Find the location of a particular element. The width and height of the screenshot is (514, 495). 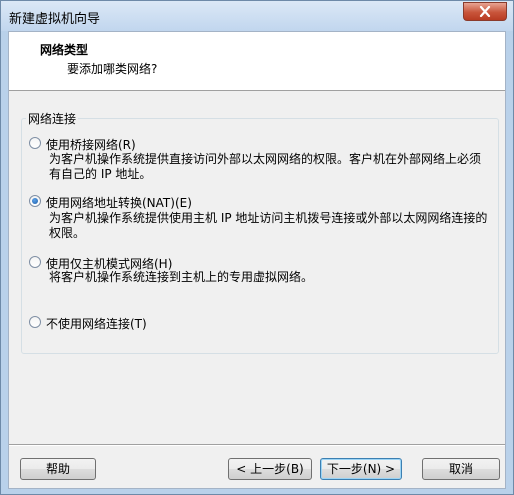

close-button is located at coordinates (485, 11).